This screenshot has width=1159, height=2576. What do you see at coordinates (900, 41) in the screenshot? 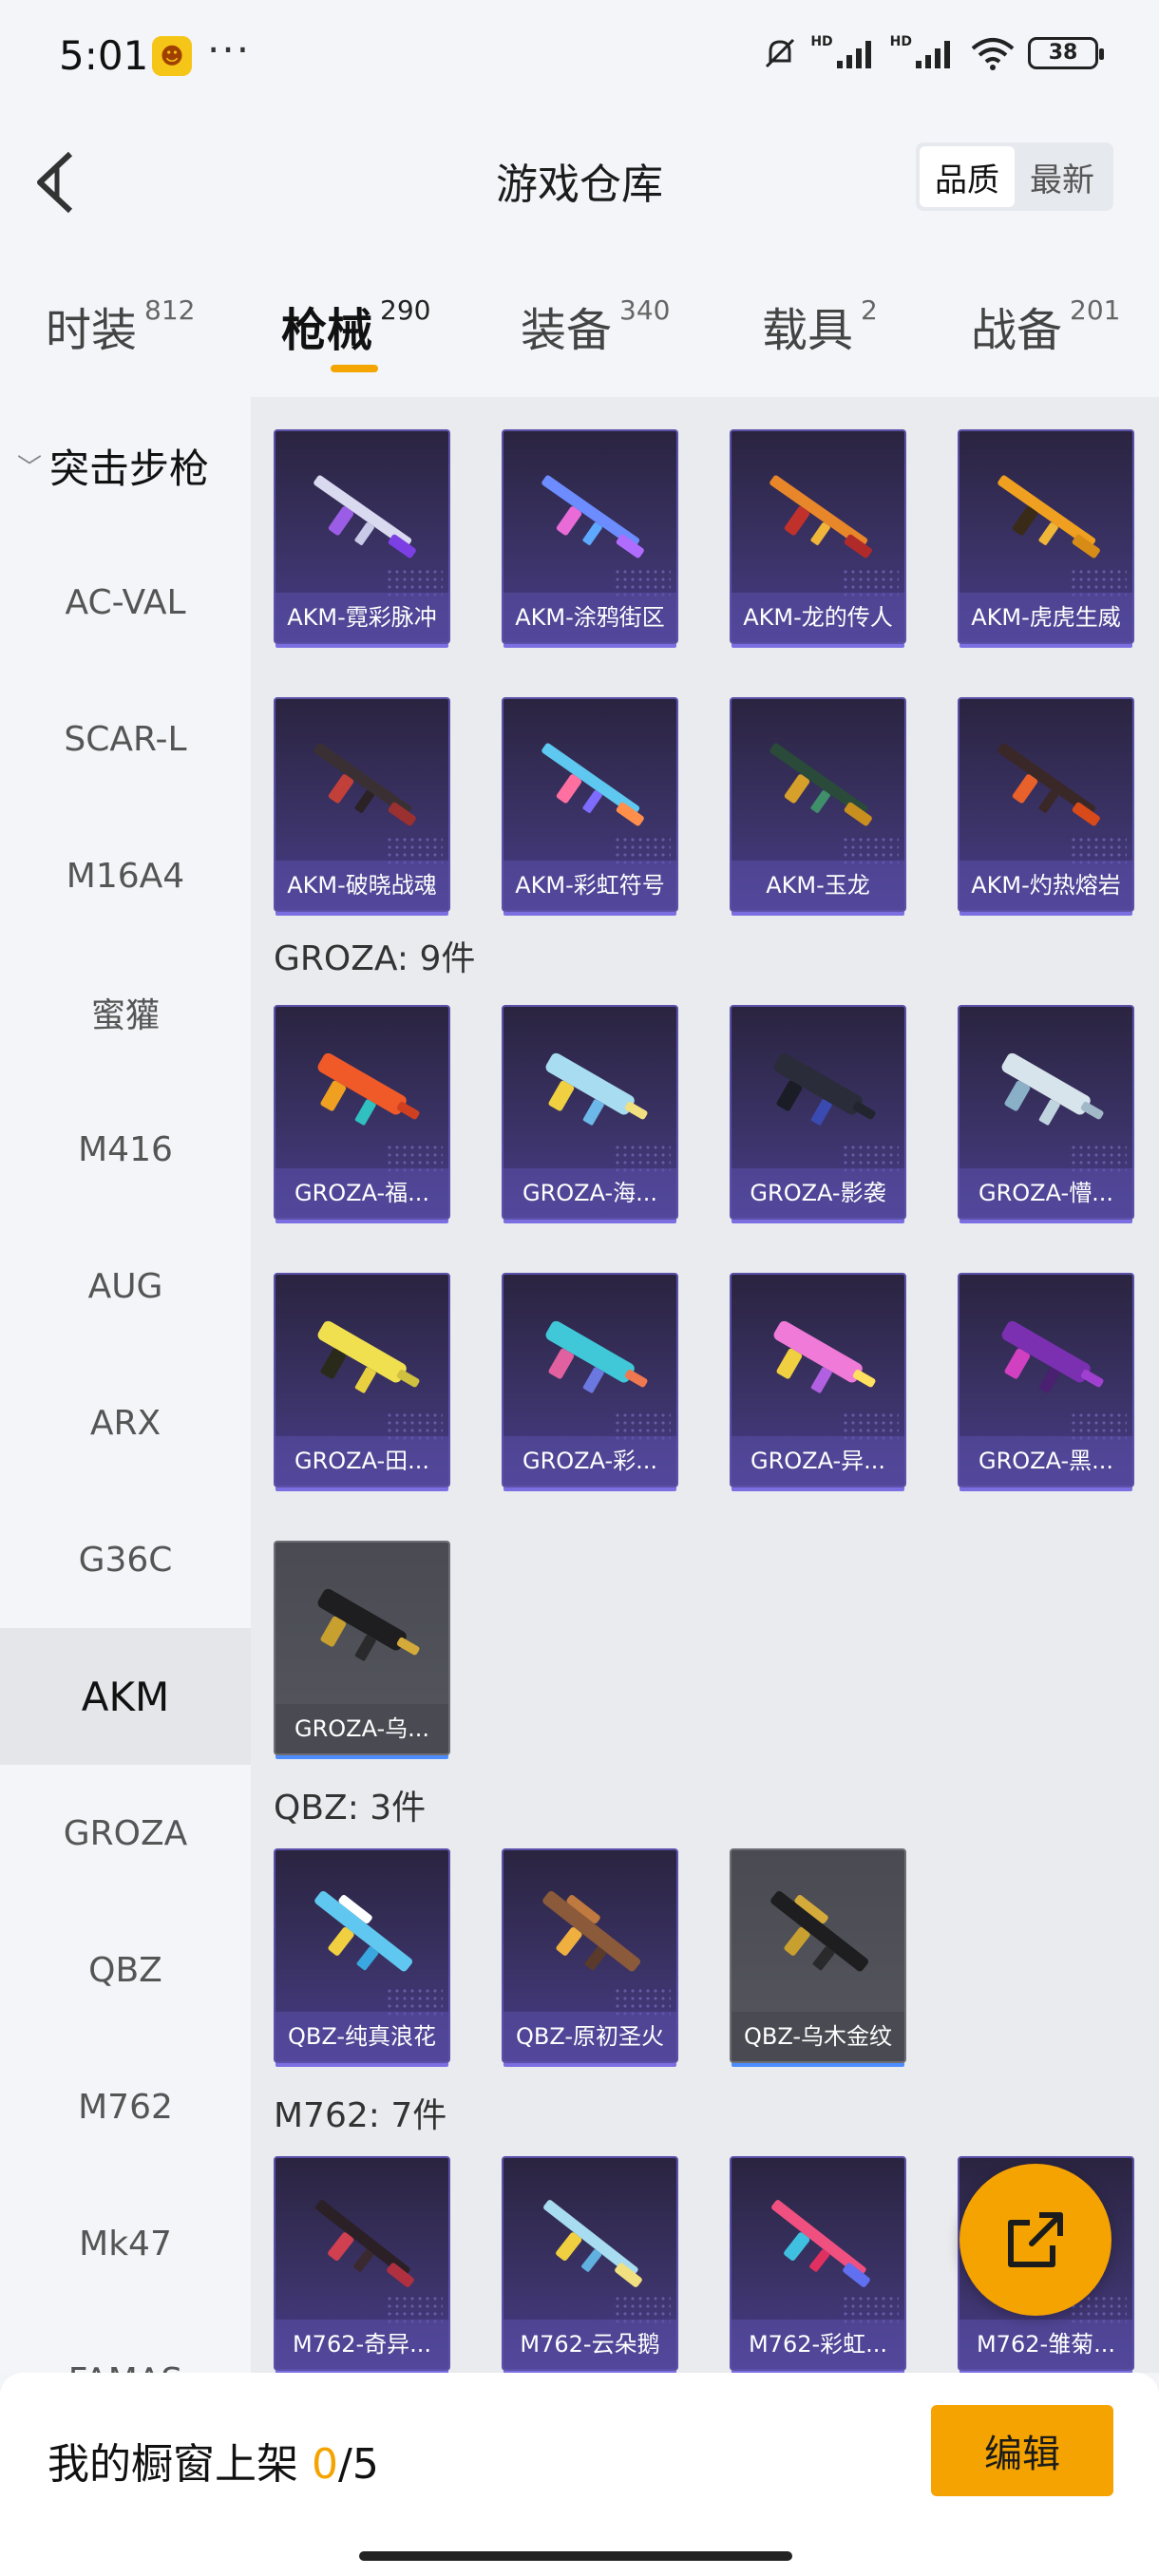
I see `hd-label: HD` at bounding box center [900, 41].